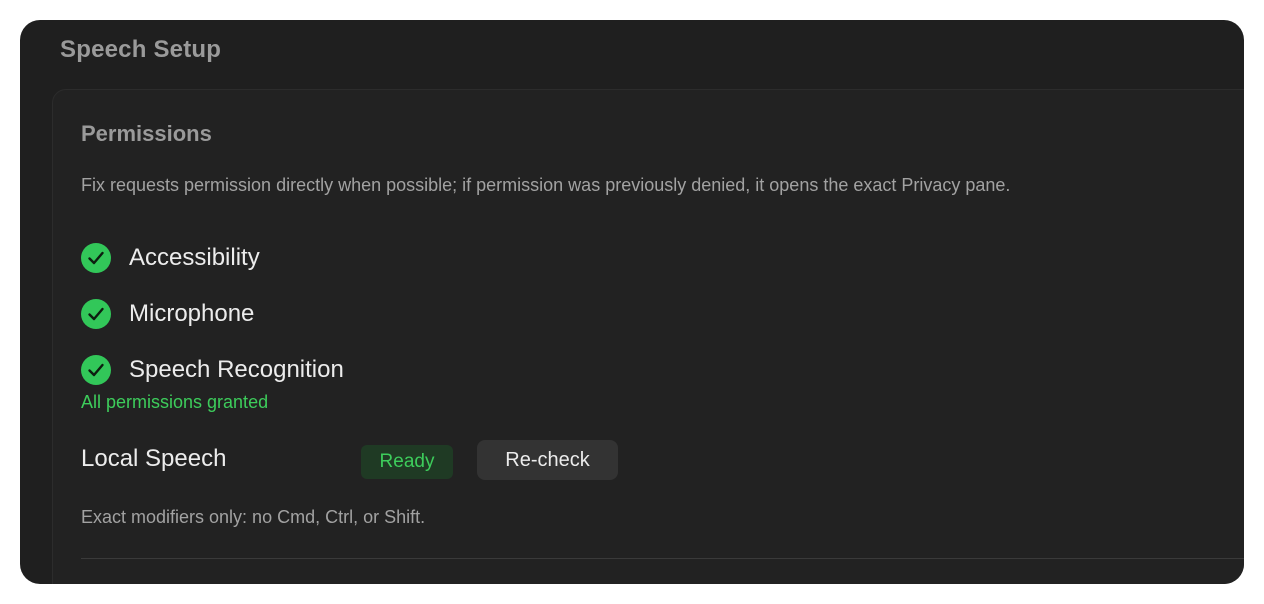 Image resolution: width=1264 pixels, height=604 pixels. I want to click on permissions-section-title: Permissions, so click(146, 133).